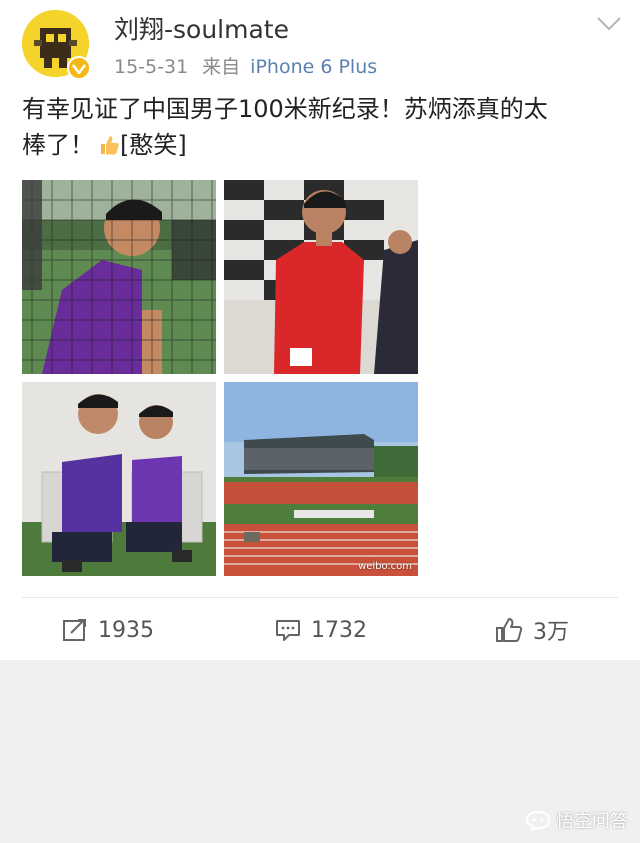  What do you see at coordinates (153, 145) in the screenshot?
I see `emoticon-laugh: [憨笑]` at bounding box center [153, 145].